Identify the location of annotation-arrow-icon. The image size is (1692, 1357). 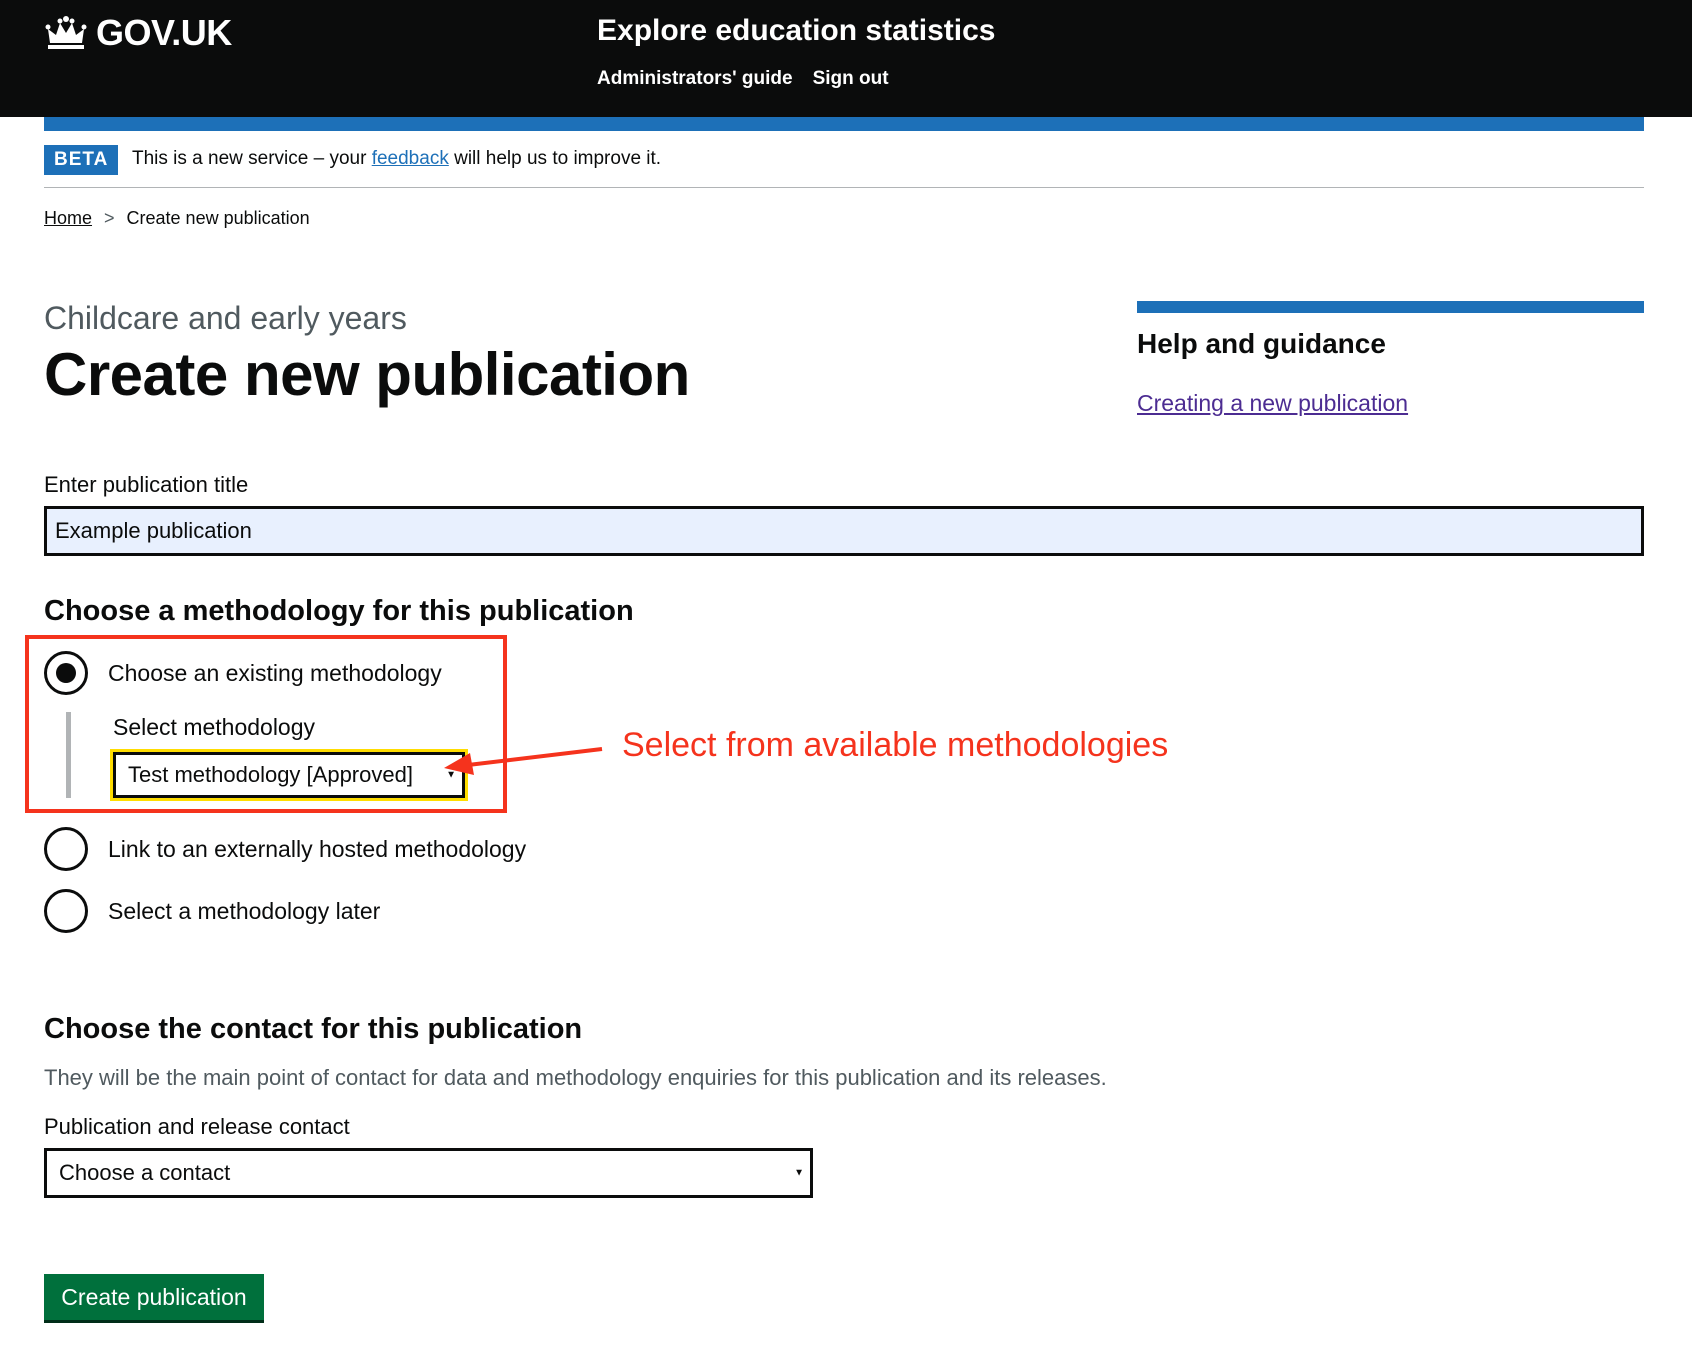
(523, 761).